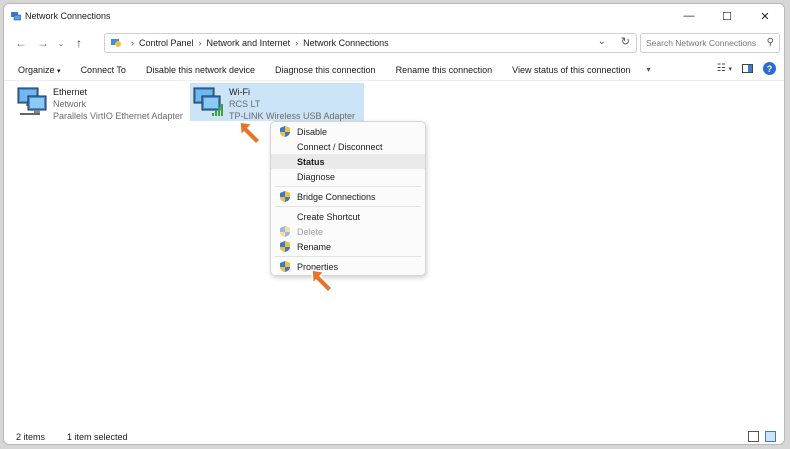 The height and width of the screenshot is (449, 790). I want to click on large-icons-view-icon, so click(770, 436).